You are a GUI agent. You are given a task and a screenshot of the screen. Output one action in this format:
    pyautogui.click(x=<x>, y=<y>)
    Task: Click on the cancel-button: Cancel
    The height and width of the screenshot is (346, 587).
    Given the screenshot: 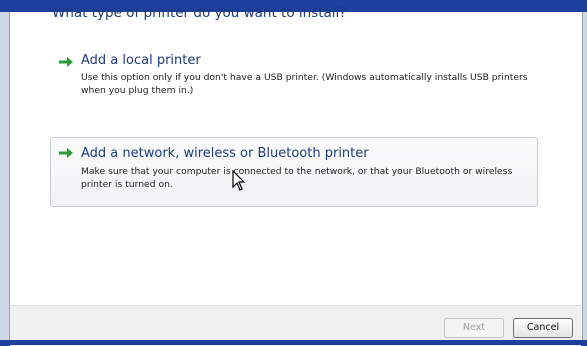 What is the action you would take?
    pyautogui.click(x=543, y=328)
    